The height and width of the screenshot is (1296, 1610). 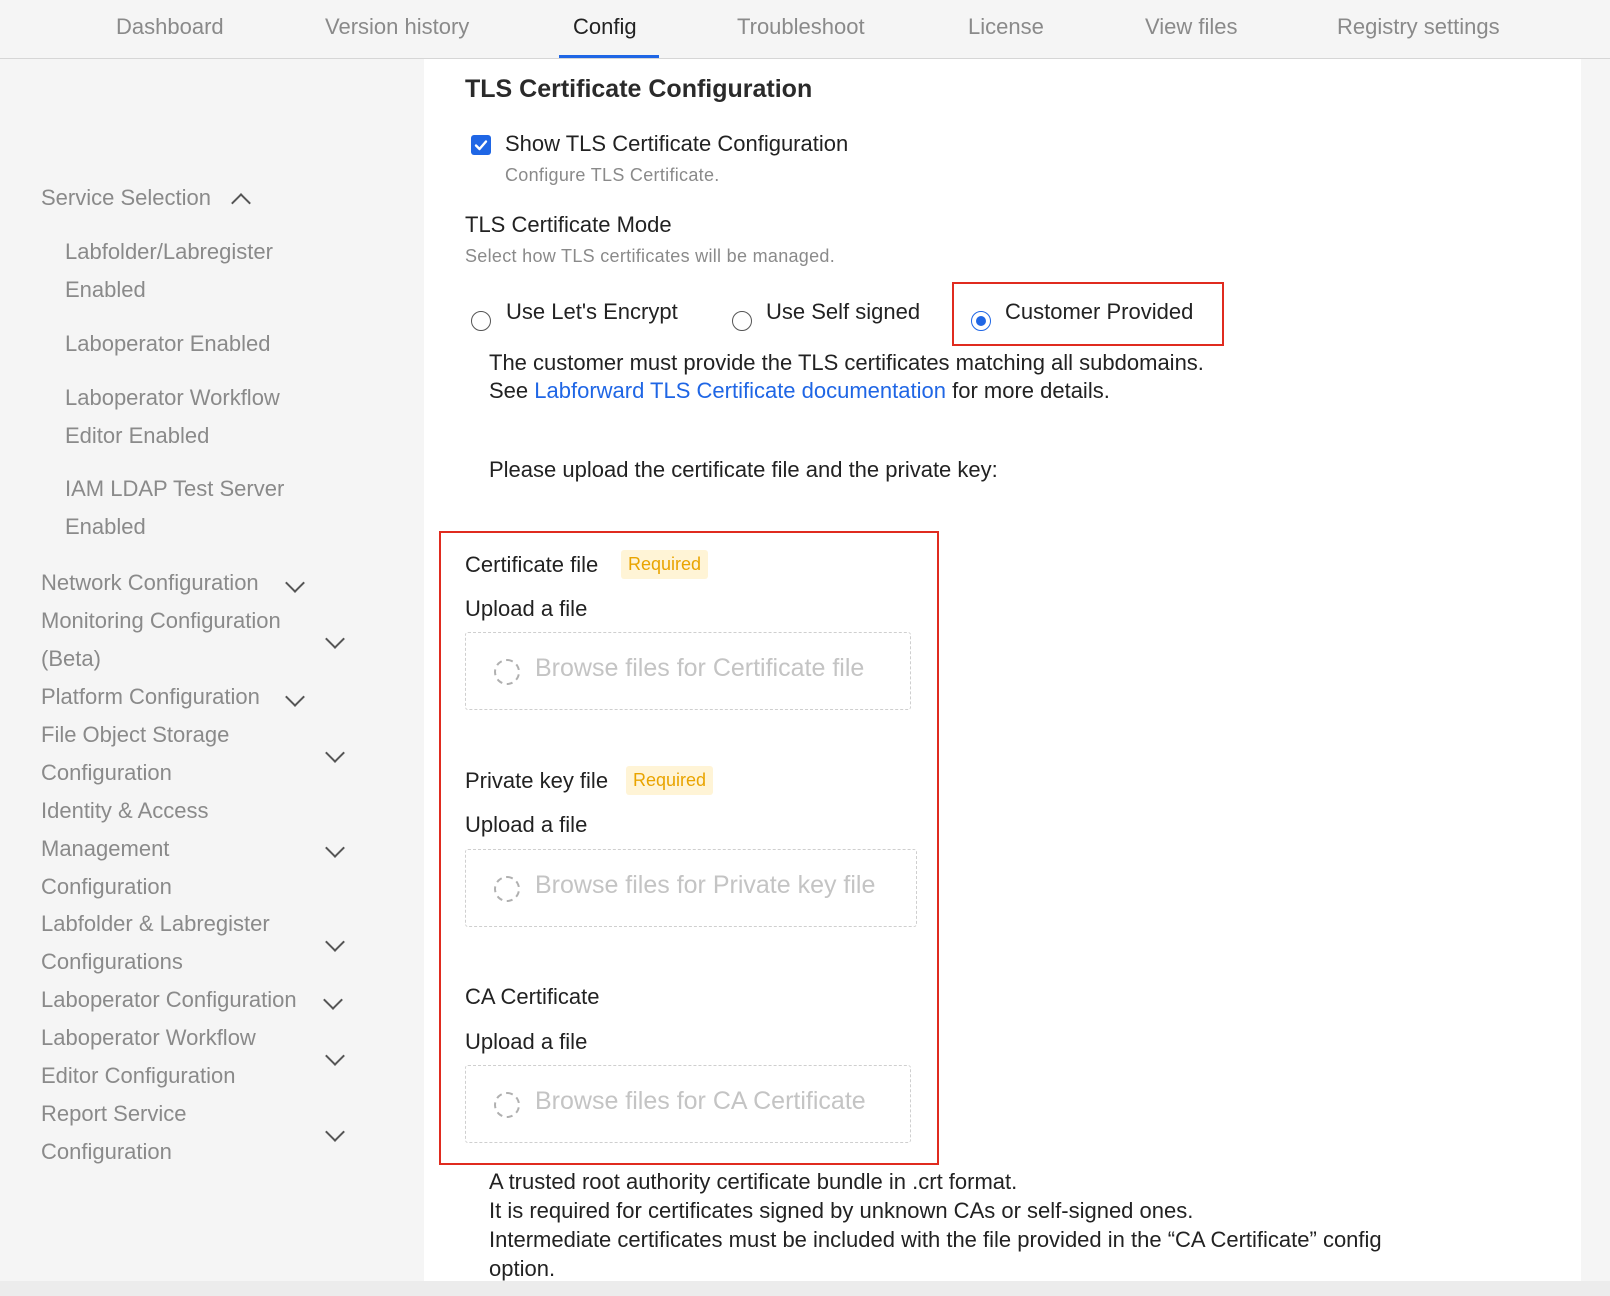 What do you see at coordinates (537, 780) in the screenshot?
I see `private-key-file-label: Private key file` at bounding box center [537, 780].